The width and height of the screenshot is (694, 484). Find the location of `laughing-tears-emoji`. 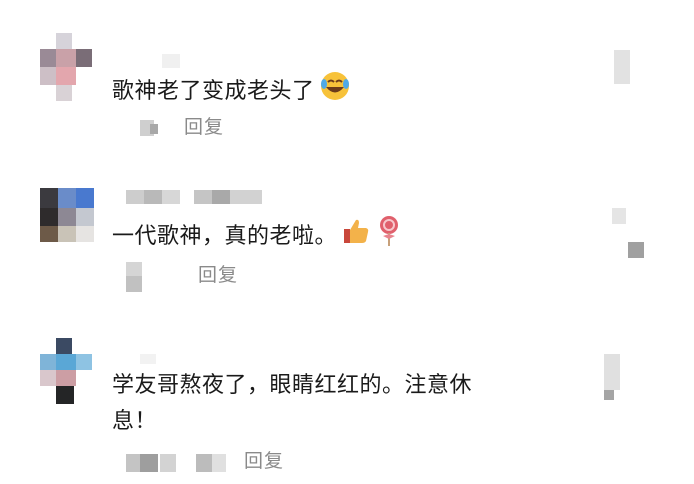

laughing-tears-emoji is located at coordinates (335, 92).